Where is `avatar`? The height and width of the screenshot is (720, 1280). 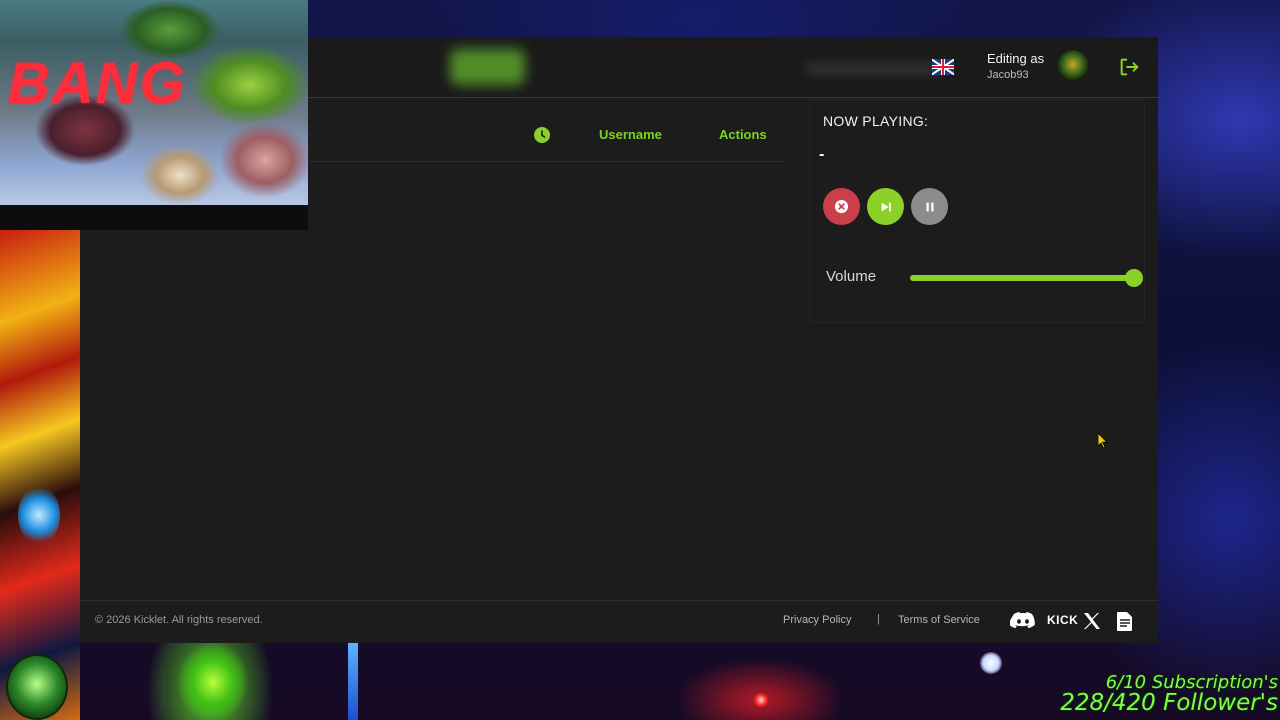
avatar is located at coordinates (1073, 66).